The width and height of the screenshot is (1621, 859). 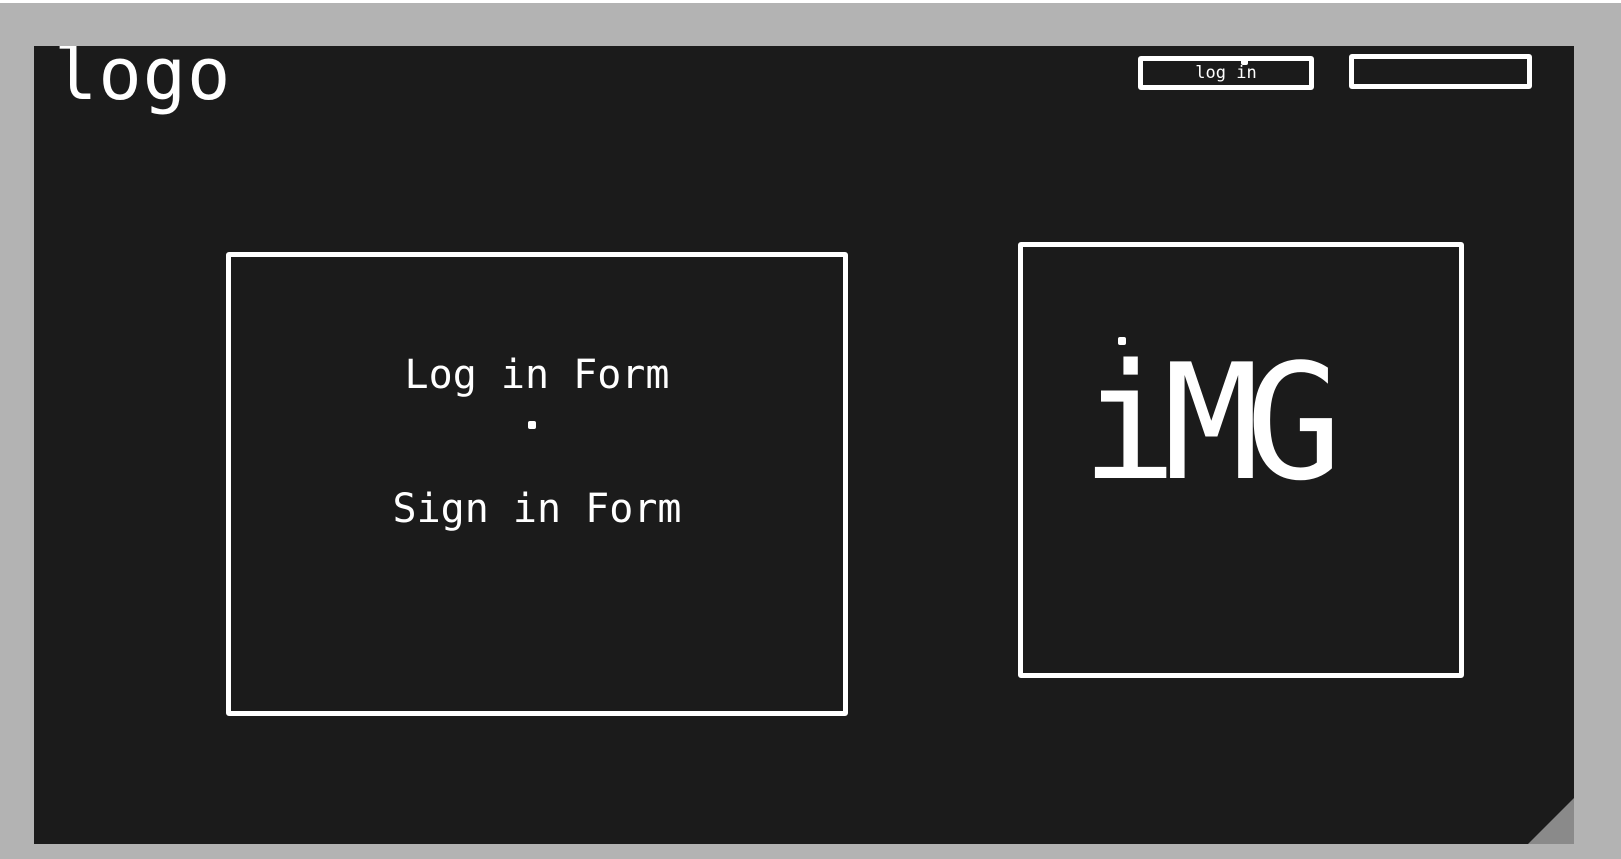 I want to click on image-placeholder: iMG, so click(x=1241, y=460).